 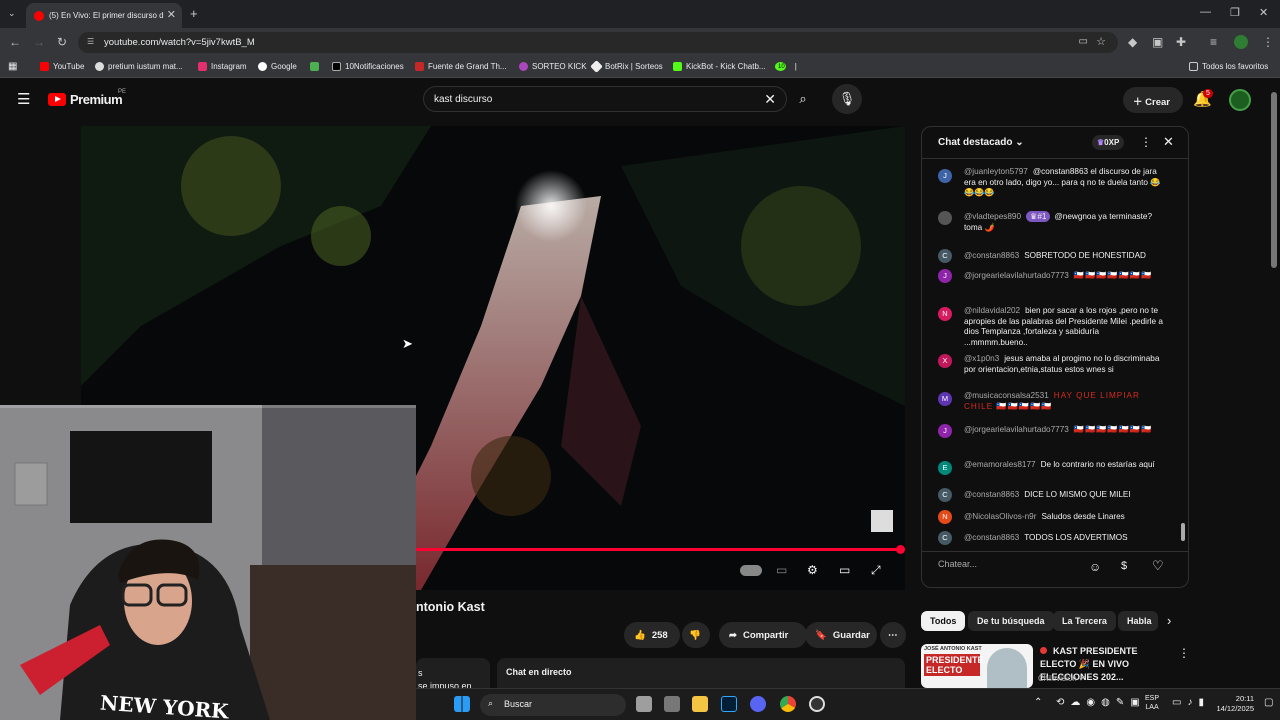 What do you see at coordinates (992, 216) in the screenshot?
I see `chat-author: @vladtepes890` at bounding box center [992, 216].